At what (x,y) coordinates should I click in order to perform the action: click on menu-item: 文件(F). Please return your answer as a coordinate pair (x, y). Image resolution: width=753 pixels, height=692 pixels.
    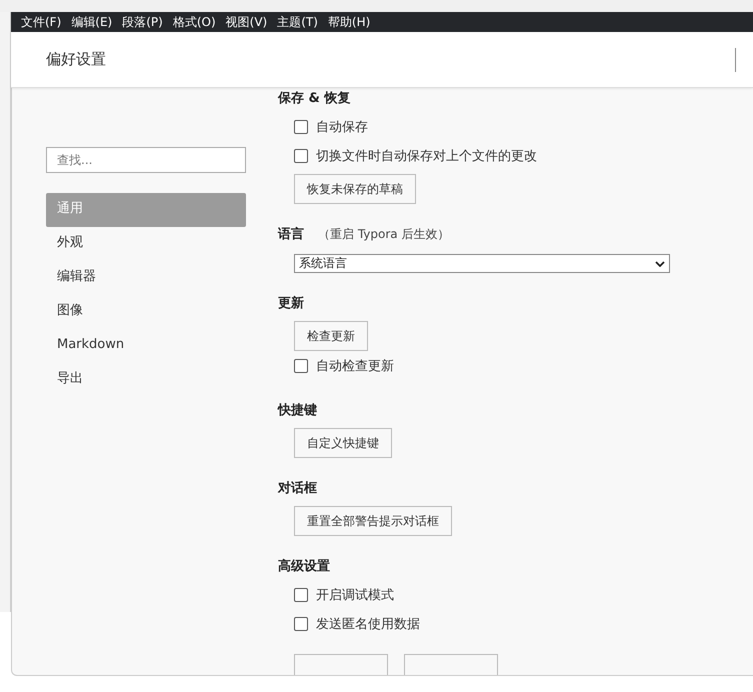
    Looking at the image, I should click on (41, 22).